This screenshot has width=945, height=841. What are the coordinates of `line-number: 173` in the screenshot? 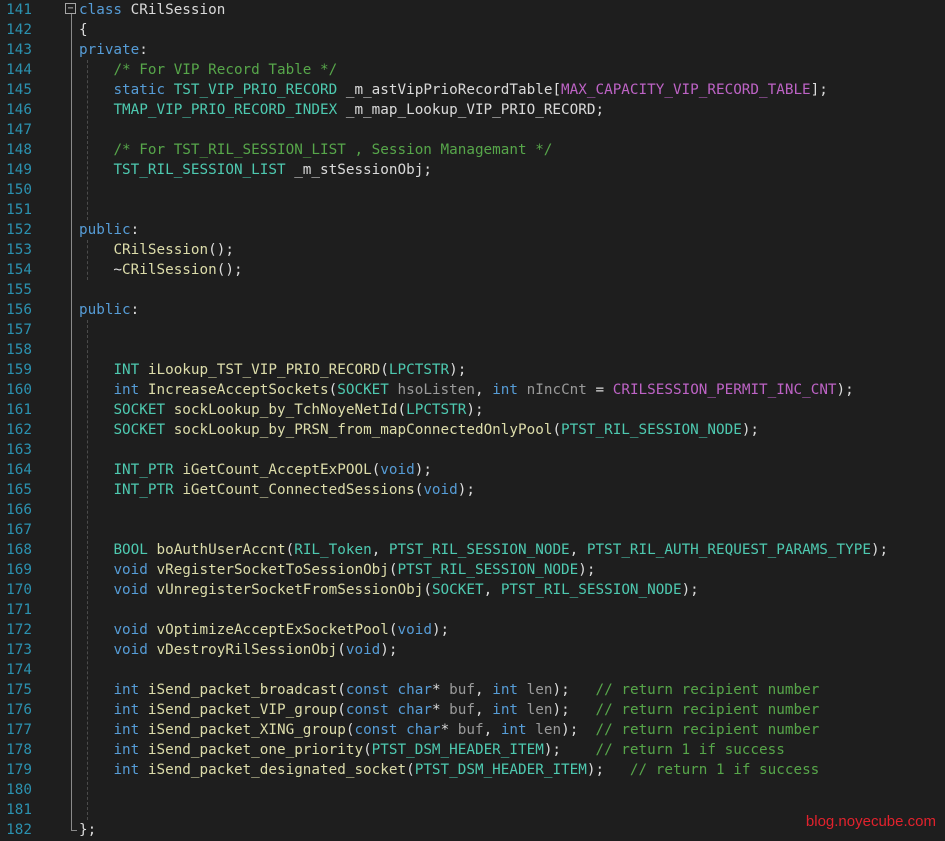 It's located at (19, 650).